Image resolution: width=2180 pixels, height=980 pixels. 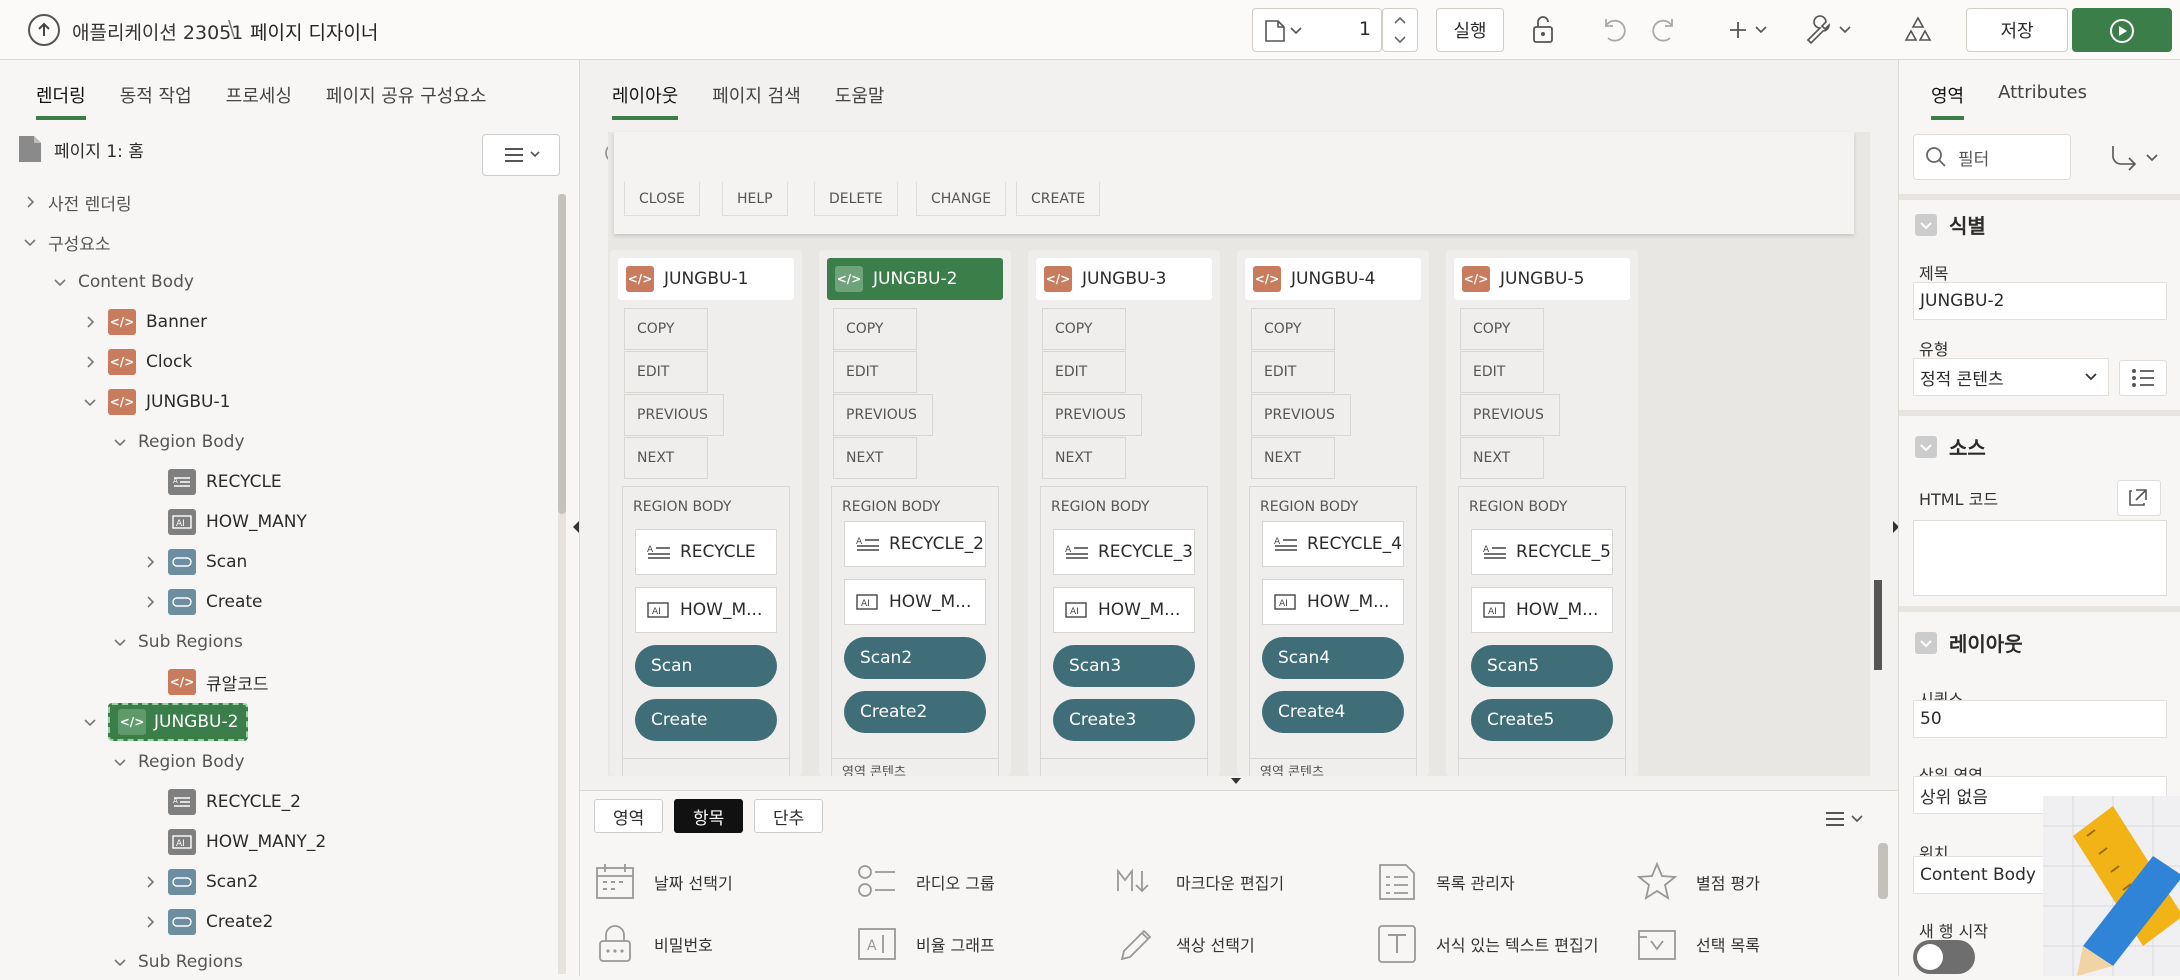 I want to click on create-button: Create2, so click(x=915, y=712).